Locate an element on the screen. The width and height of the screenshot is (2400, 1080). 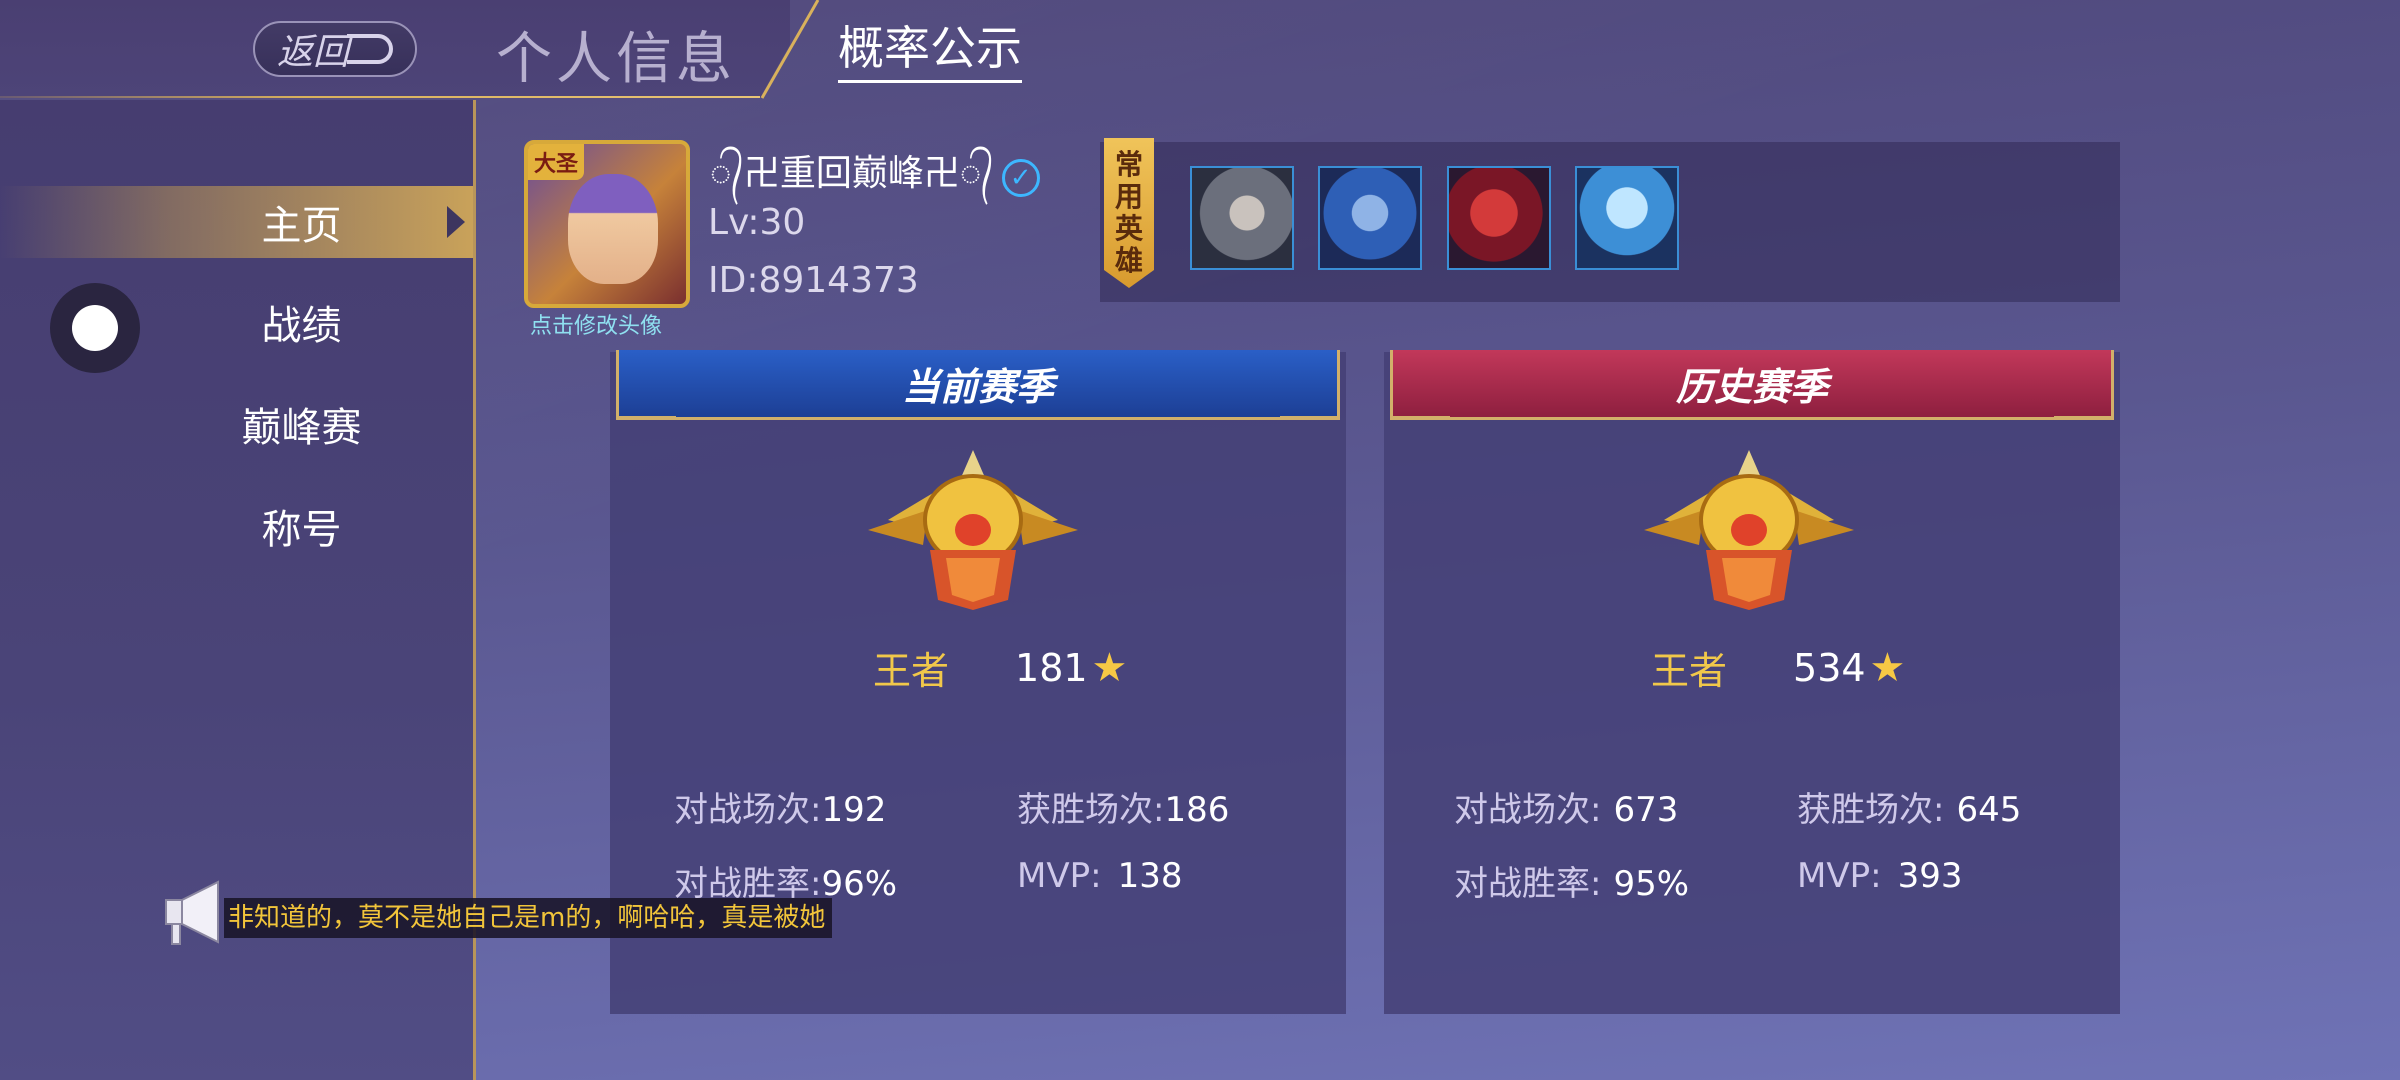
sidebar-item-peak-match: 巅峰赛 is located at coordinates (236, 424).